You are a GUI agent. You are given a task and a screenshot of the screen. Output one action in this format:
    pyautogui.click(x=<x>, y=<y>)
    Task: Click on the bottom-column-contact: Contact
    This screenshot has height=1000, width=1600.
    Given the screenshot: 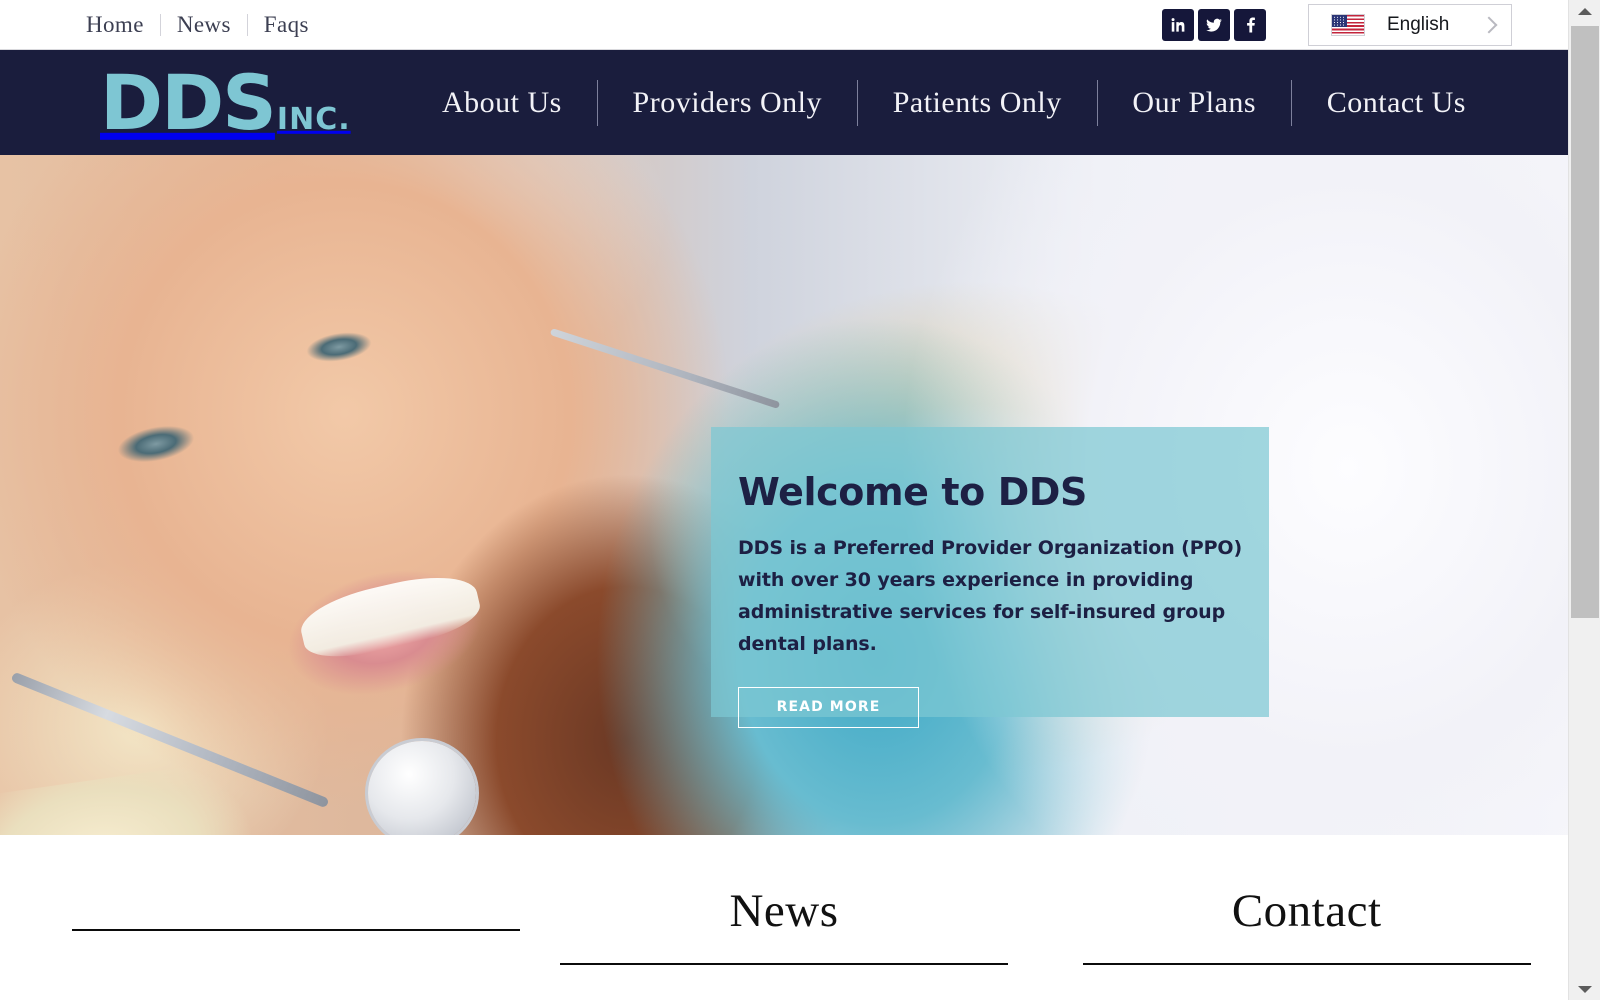 What is the action you would take?
    pyautogui.click(x=1306, y=942)
    